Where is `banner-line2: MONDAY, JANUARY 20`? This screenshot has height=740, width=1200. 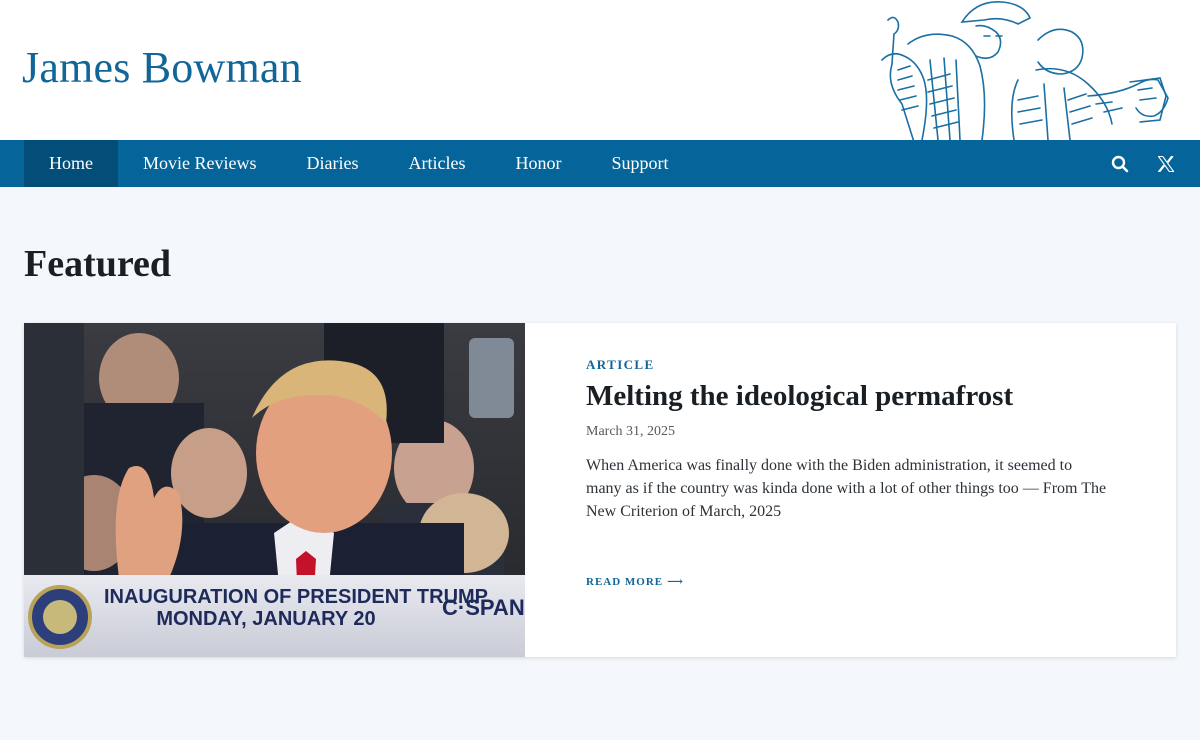
banner-line2: MONDAY, JANUARY 20 is located at coordinates (265, 619).